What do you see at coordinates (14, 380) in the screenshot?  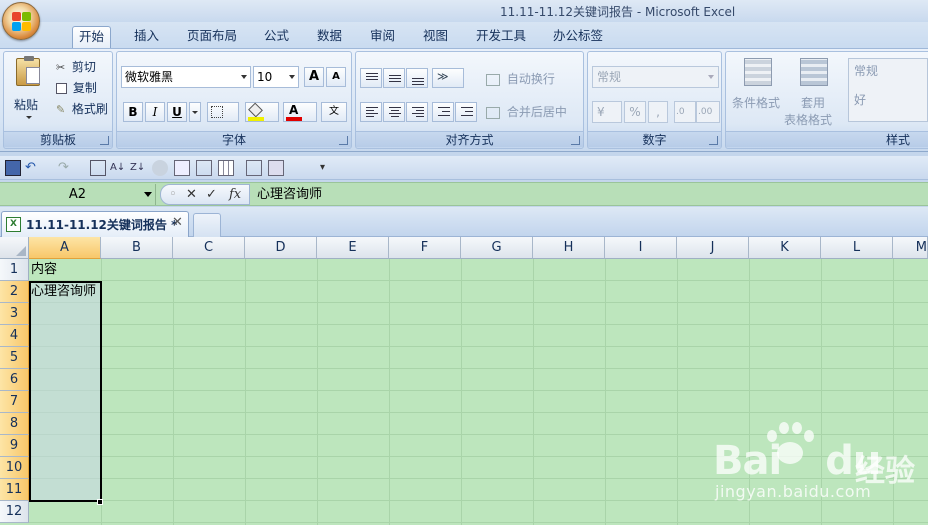 I see `row-header-6: 6` at bounding box center [14, 380].